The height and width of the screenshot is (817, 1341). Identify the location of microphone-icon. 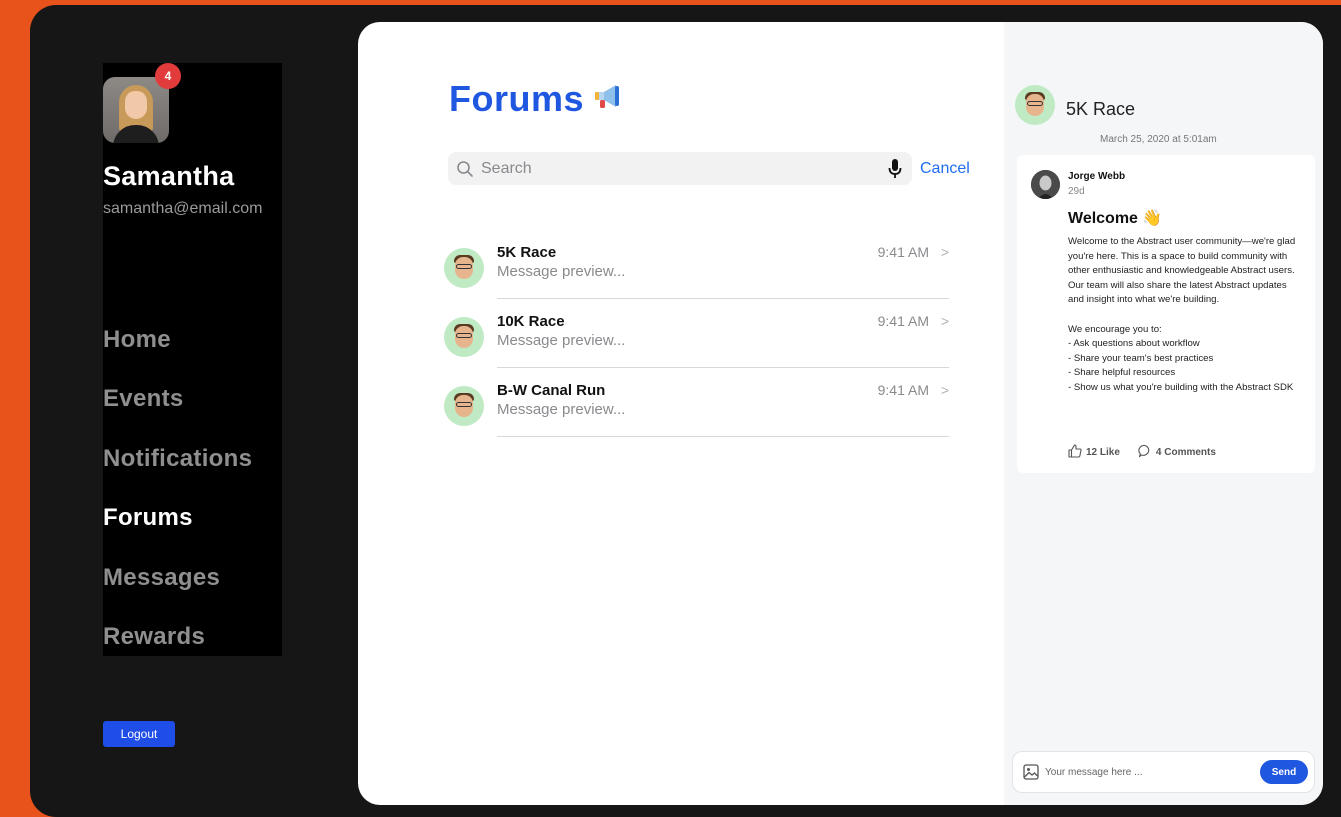
(895, 171).